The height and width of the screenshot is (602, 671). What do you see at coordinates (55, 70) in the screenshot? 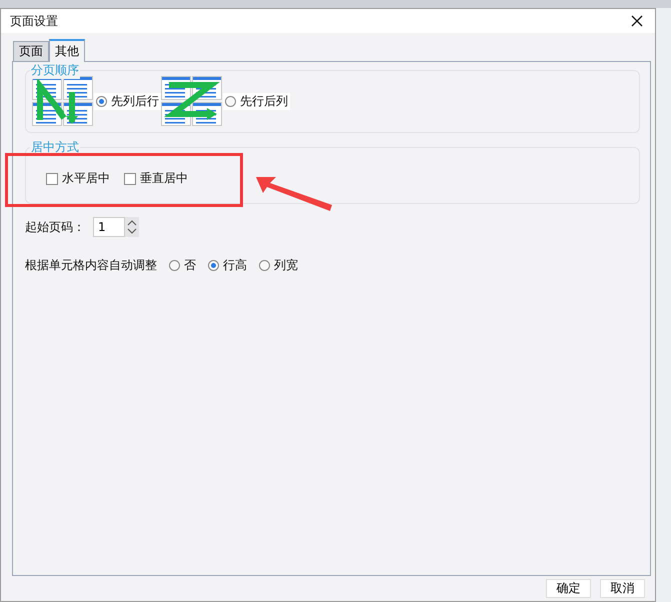
I see `group-title: 分页顺序` at bounding box center [55, 70].